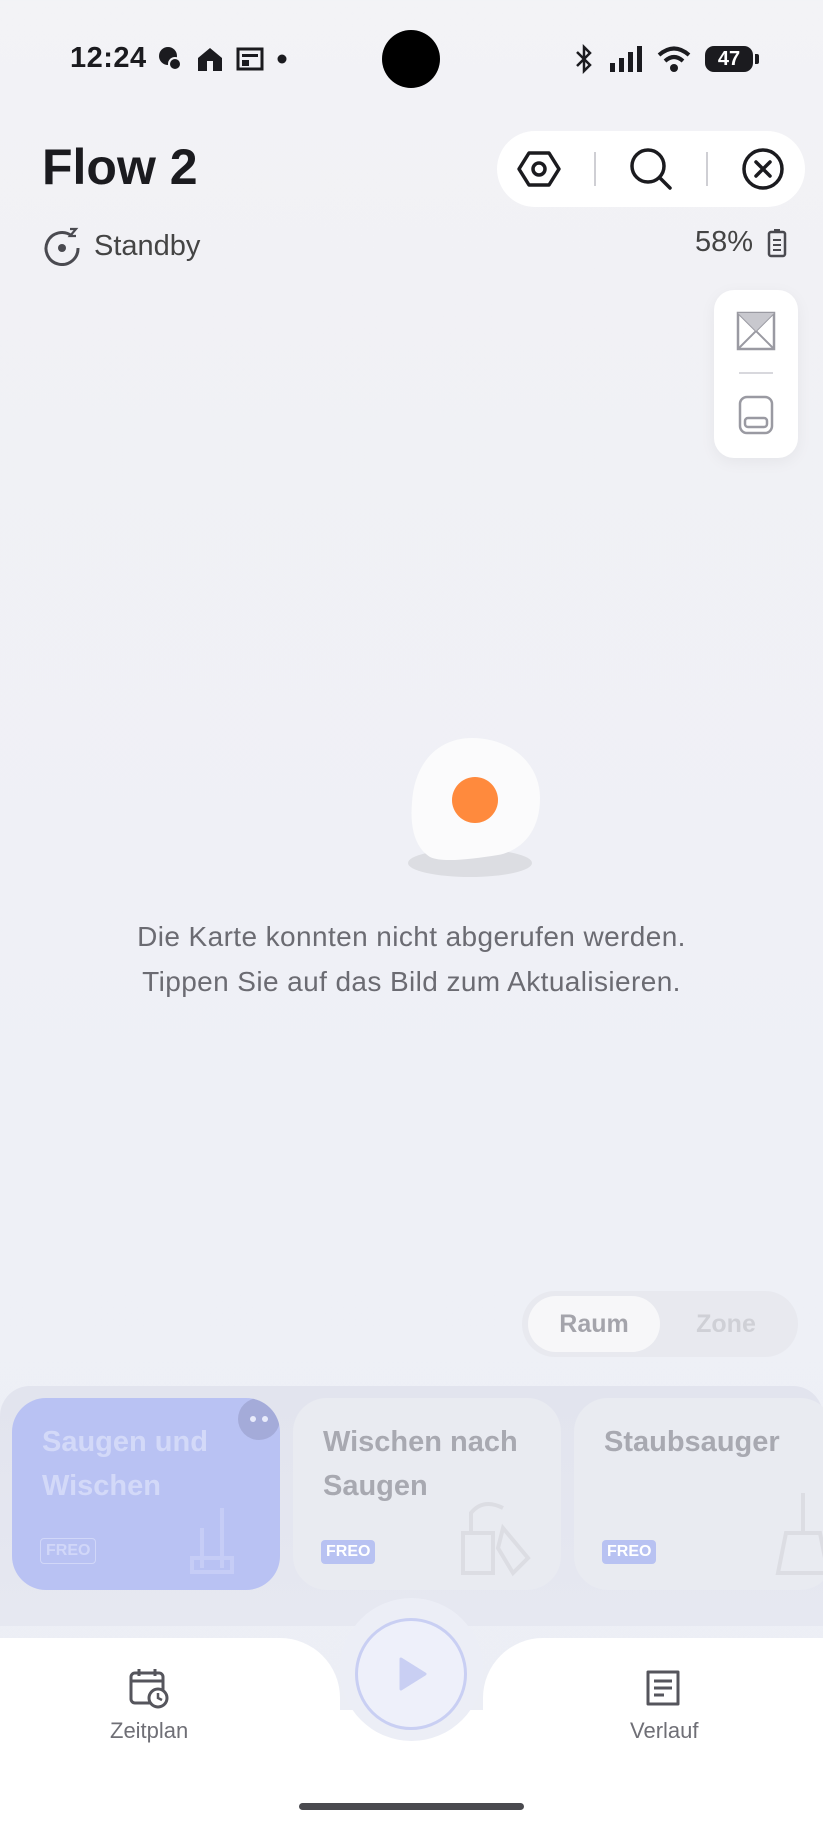  What do you see at coordinates (411, 59) in the screenshot?
I see `front-camera` at bounding box center [411, 59].